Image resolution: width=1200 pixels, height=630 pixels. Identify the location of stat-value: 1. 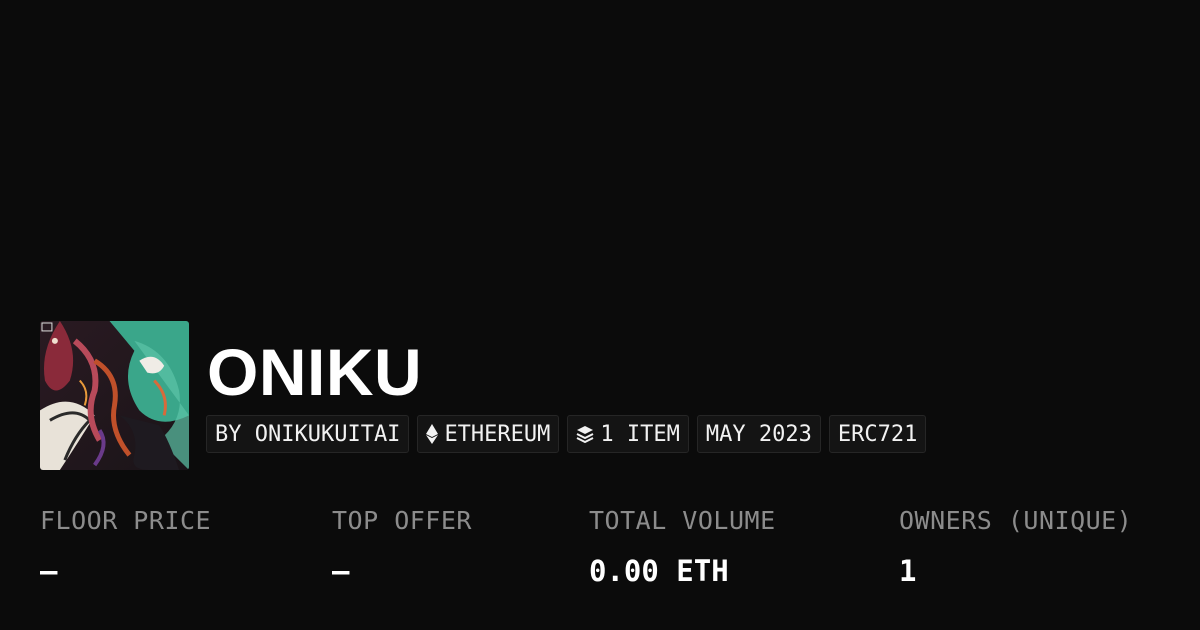
(908, 571).